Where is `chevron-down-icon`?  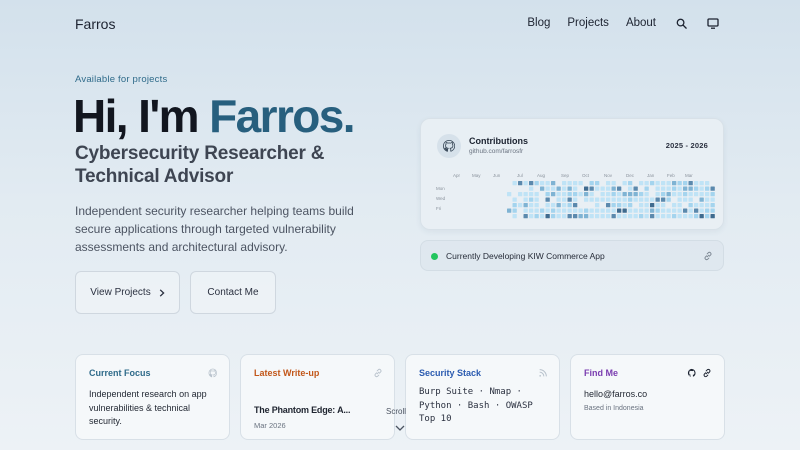
chevron-down-icon is located at coordinates (400, 428).